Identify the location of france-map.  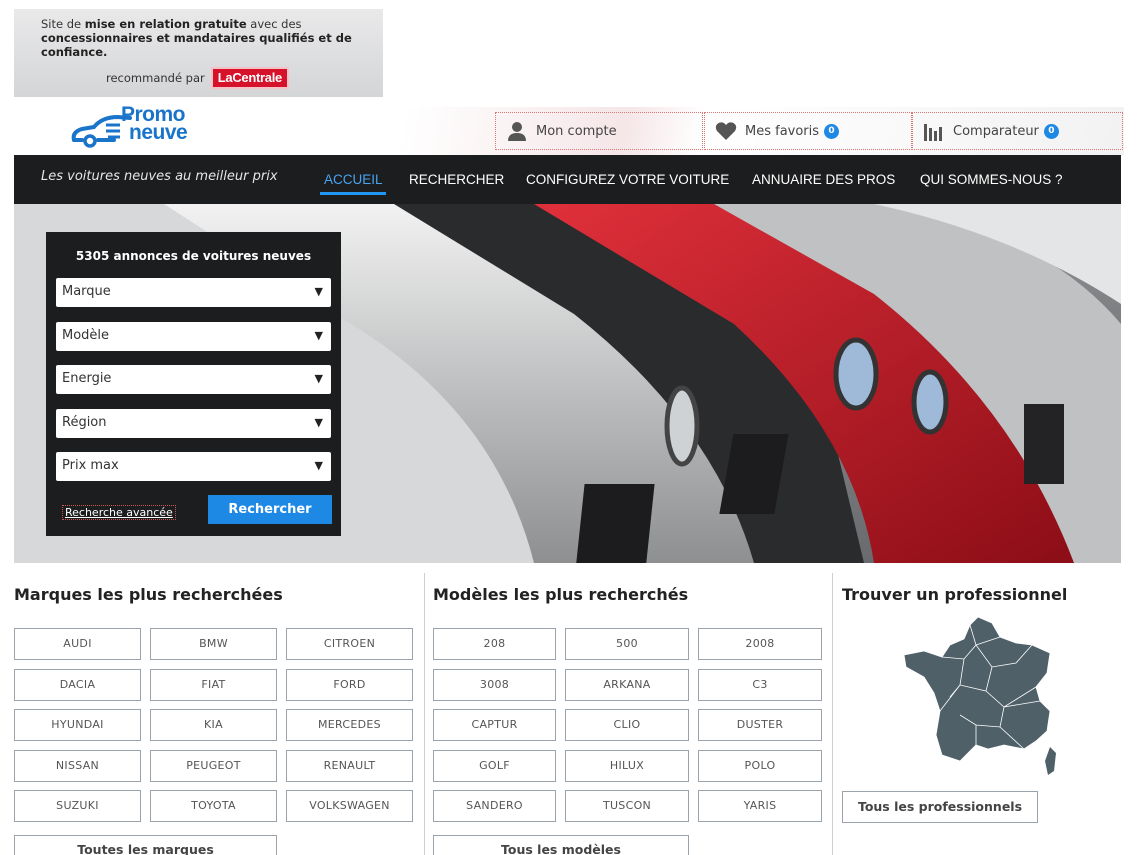
(982, 697).